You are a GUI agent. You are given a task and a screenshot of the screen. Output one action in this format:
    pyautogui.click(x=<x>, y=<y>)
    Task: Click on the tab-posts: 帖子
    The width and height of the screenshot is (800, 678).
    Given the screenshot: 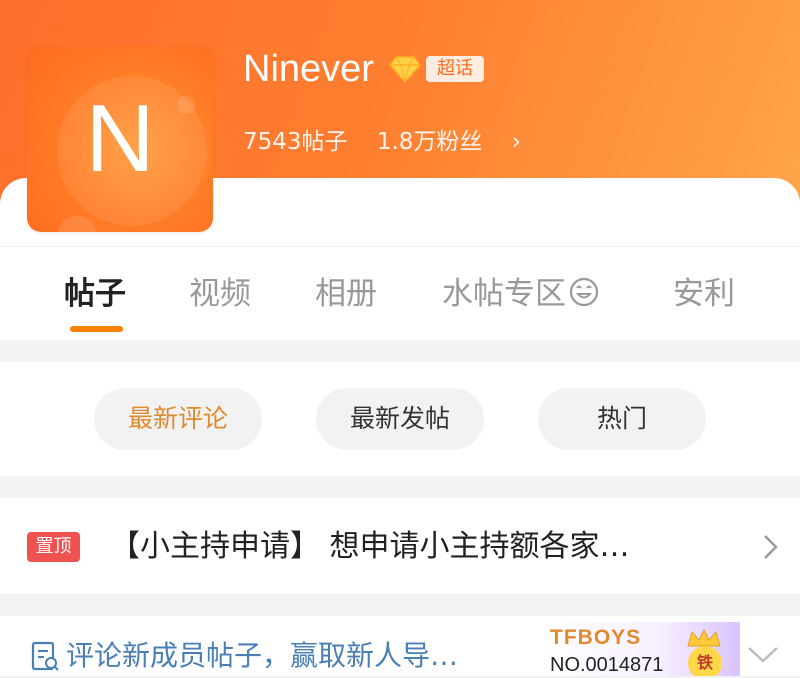 What is the action you would take?
    pyautogui.click(x=95, y=294)
    